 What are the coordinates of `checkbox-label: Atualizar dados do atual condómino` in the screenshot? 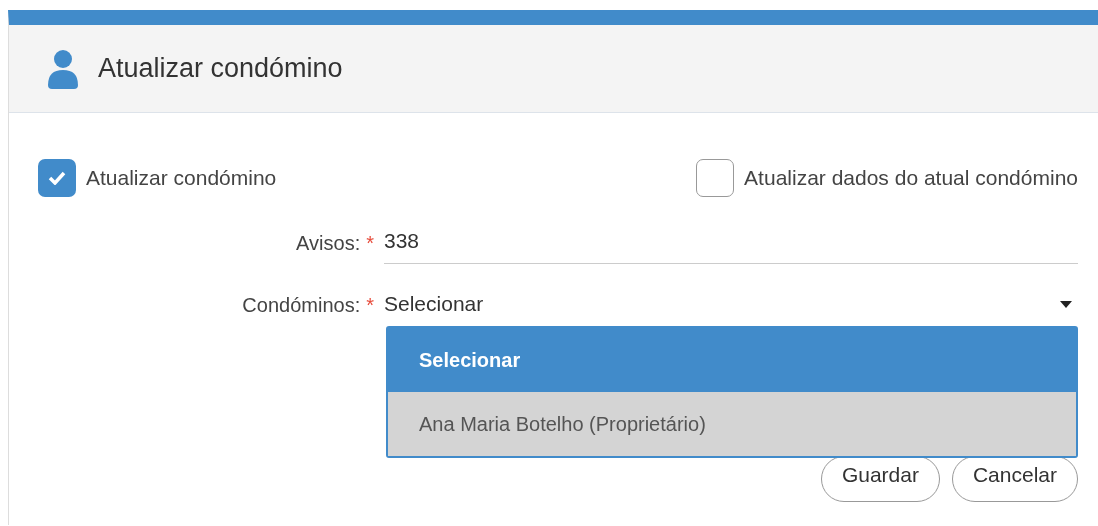 It's located at (911, 178).